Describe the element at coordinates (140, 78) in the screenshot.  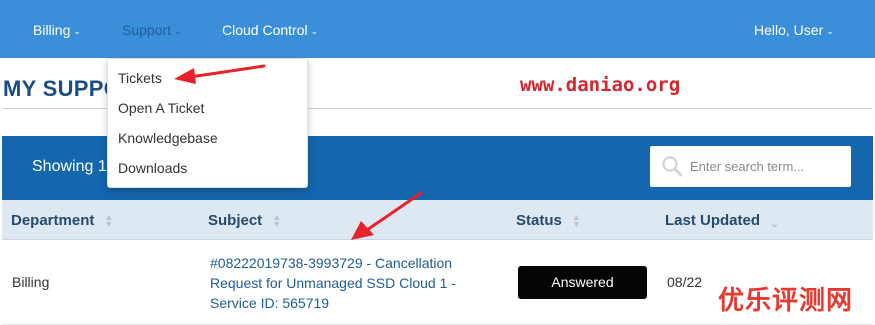
I see `menu-item-tickets: Tickets` at that location.